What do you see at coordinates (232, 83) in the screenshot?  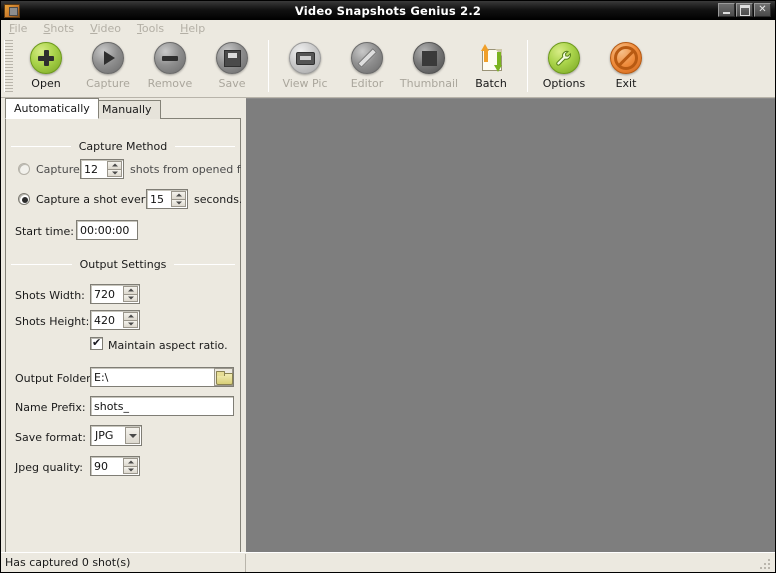 I see `toolbar-label-save: Save` at bounding box center [232, 83].